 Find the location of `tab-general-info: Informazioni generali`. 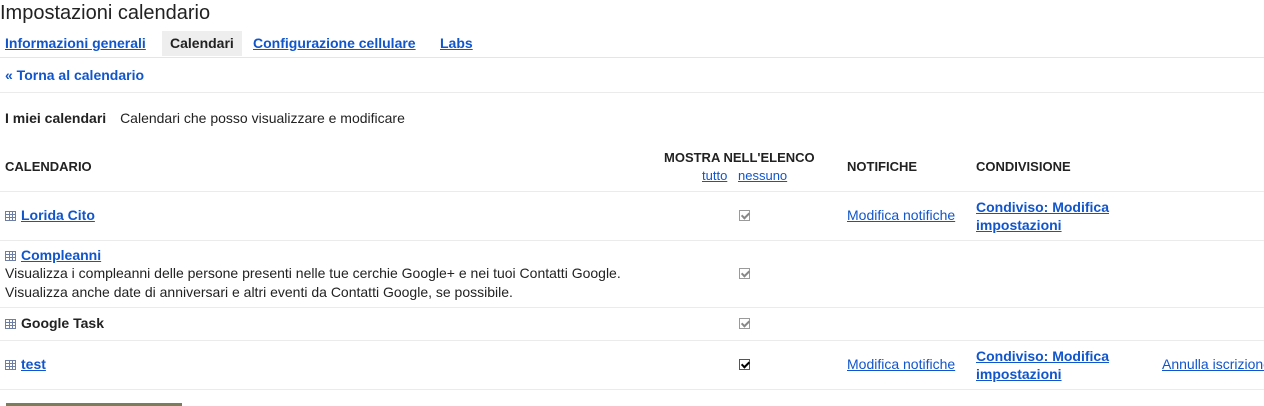

tab-general-info: Informazioni generali is located at coordinates (75, 43).